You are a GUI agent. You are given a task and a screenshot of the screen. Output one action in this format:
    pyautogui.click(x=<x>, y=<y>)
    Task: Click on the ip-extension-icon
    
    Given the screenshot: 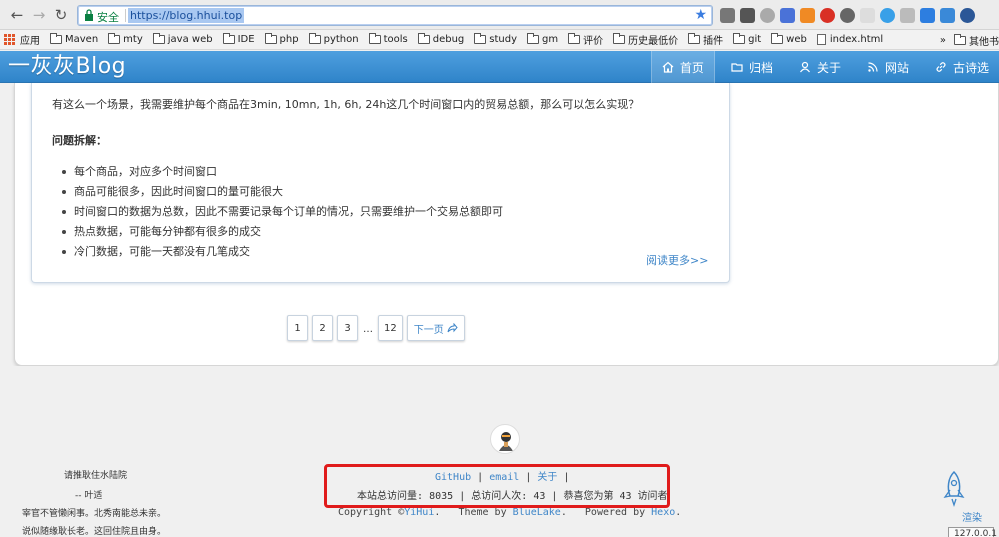 What is the action you would take?
    pyautogui.click(x=967, y=15)
    